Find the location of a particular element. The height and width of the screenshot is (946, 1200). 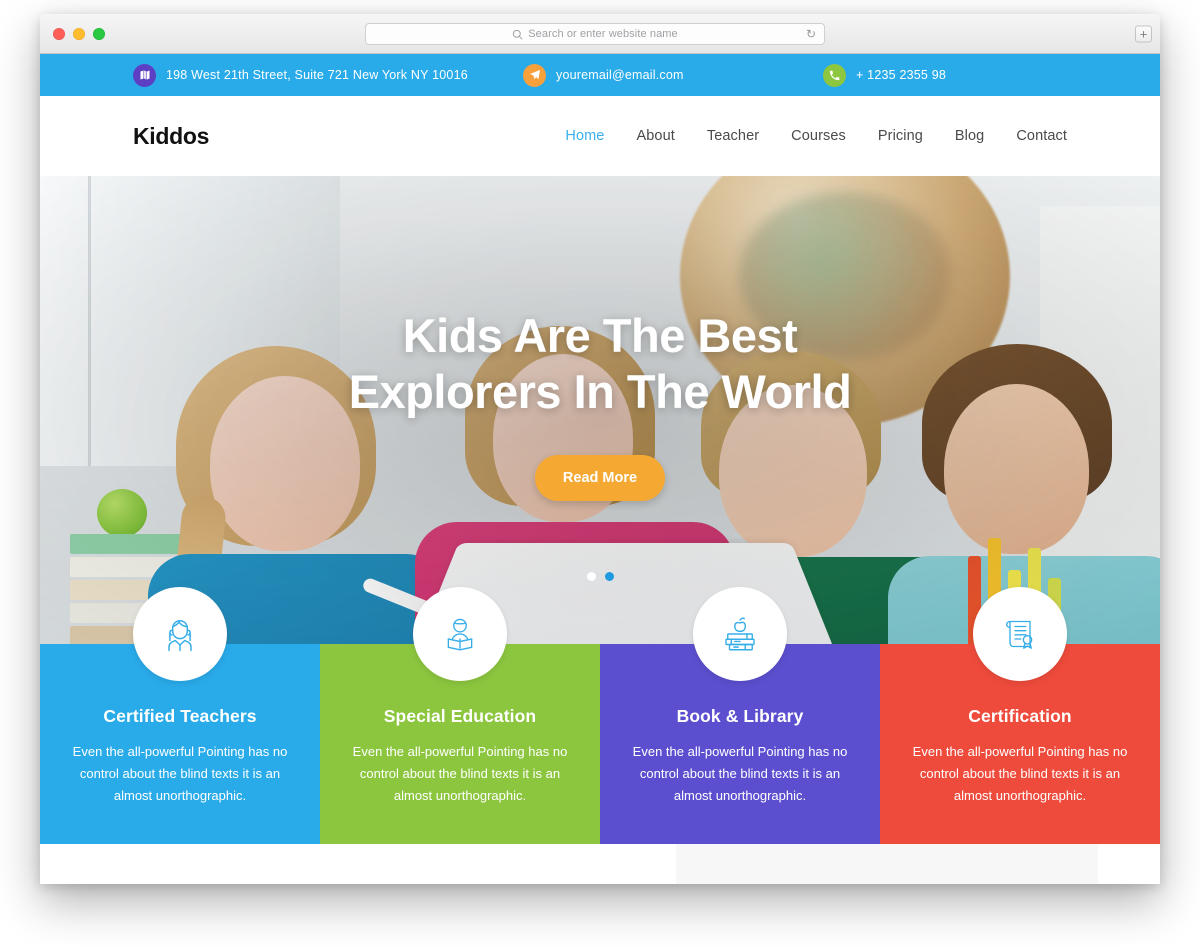

feature-title: Certified Teachers is located at coordinates (180, 716).